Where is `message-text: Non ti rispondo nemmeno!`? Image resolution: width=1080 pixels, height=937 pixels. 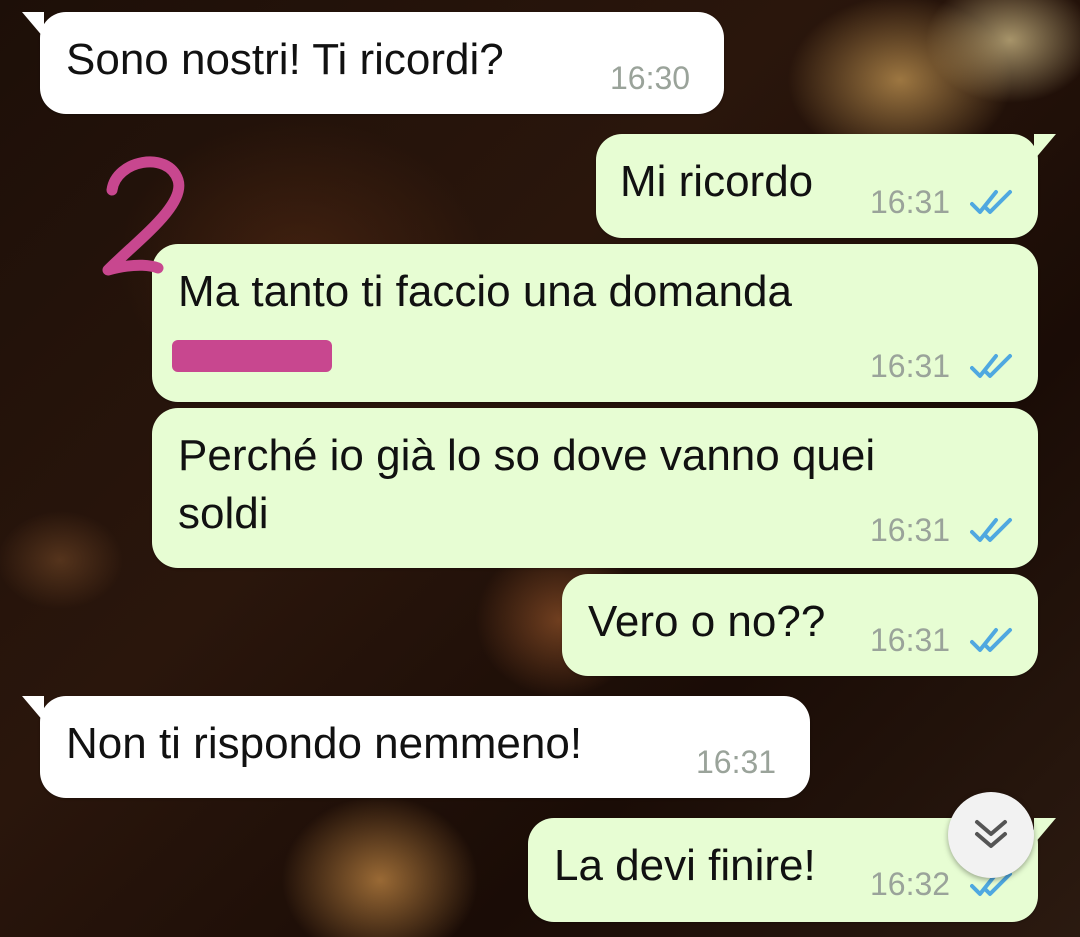
message-text: Non ti rispondo nemmeno! is located at coordinates (324, 743).